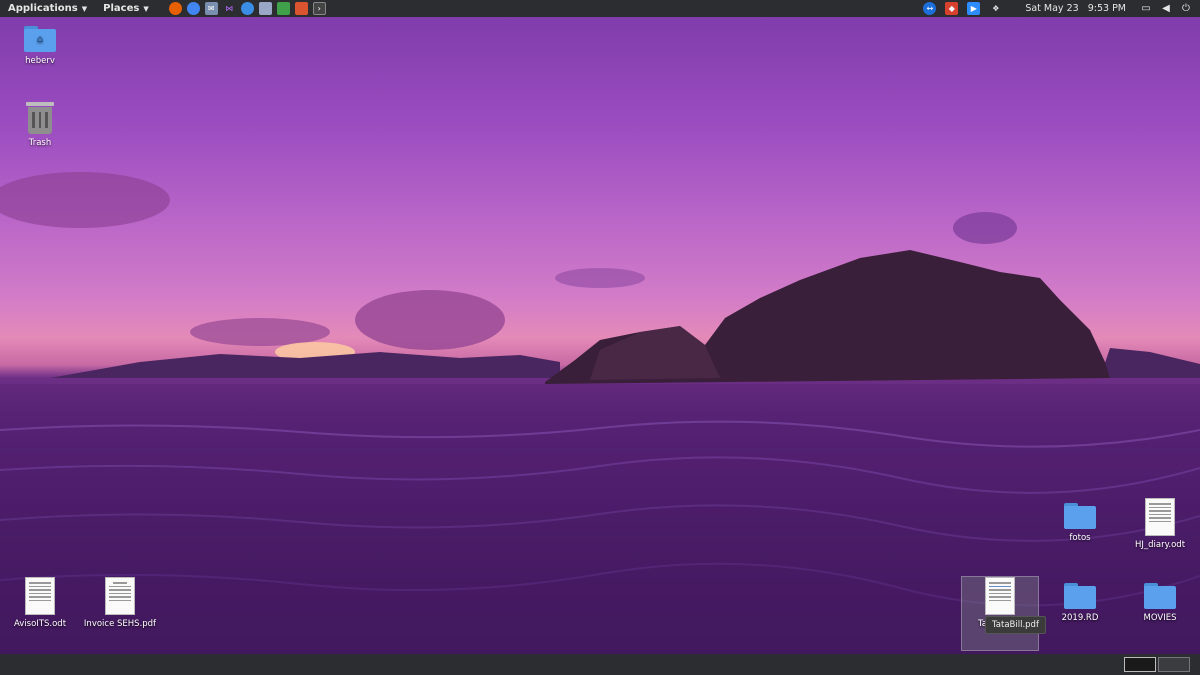 This screenshot has width=1200, height=675. Describe the element at coordinates (319, 8) in the screenshot. I see `terminal-icon: ›` at that location.